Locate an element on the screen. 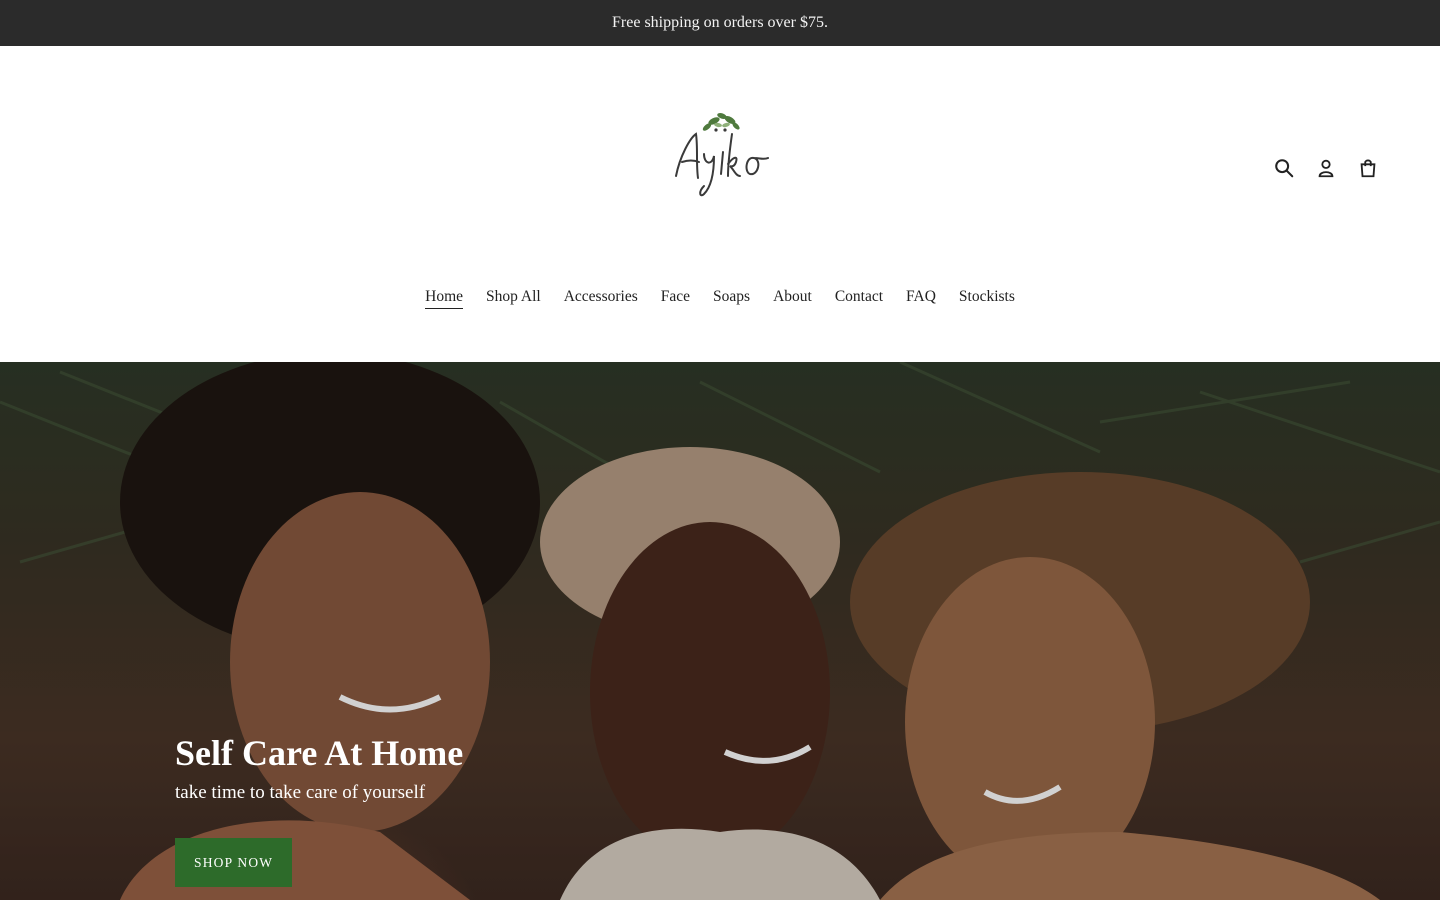  announcement-bar: Free shipping on orders over $75. is located at coordinates (720, 23).